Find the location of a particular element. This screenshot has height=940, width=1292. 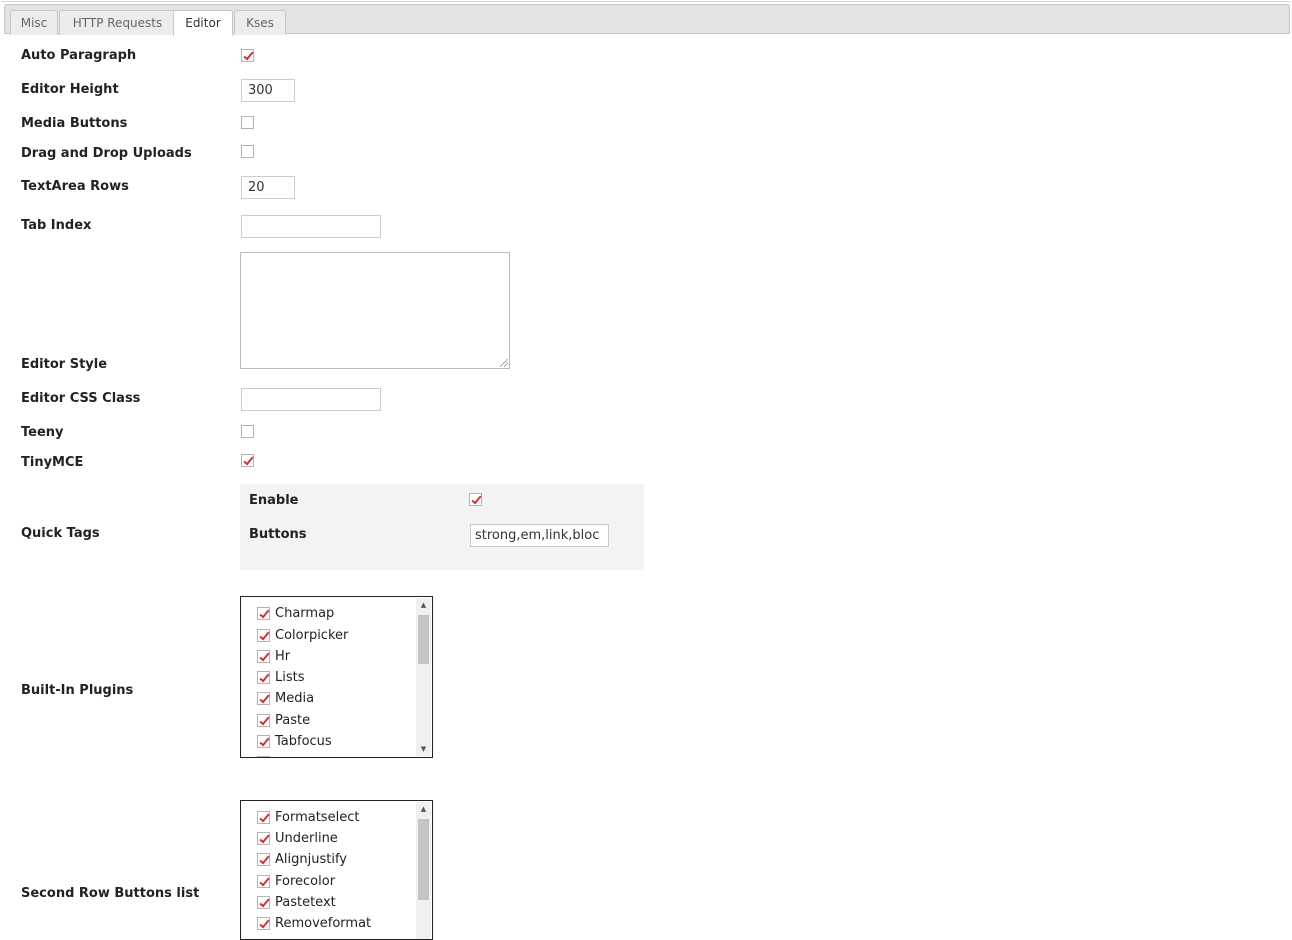

resize-grip-icon is located at coordinates (504, 363).